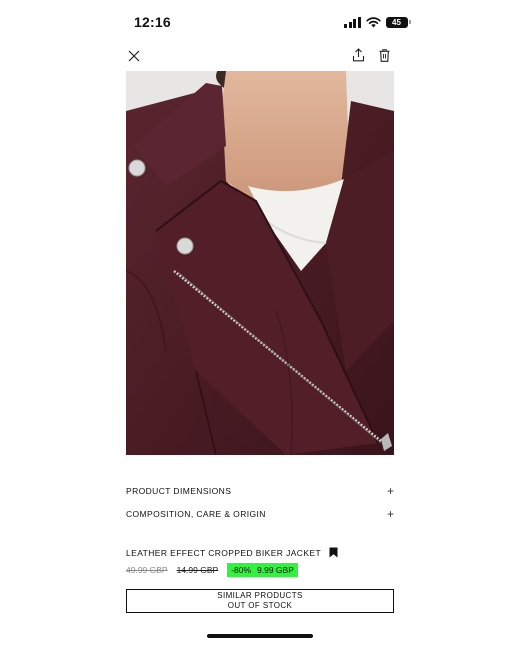 Image resolution: width=520 pixels, height=650 pixels. I want to click on wifi-icon, so click(373, 21).